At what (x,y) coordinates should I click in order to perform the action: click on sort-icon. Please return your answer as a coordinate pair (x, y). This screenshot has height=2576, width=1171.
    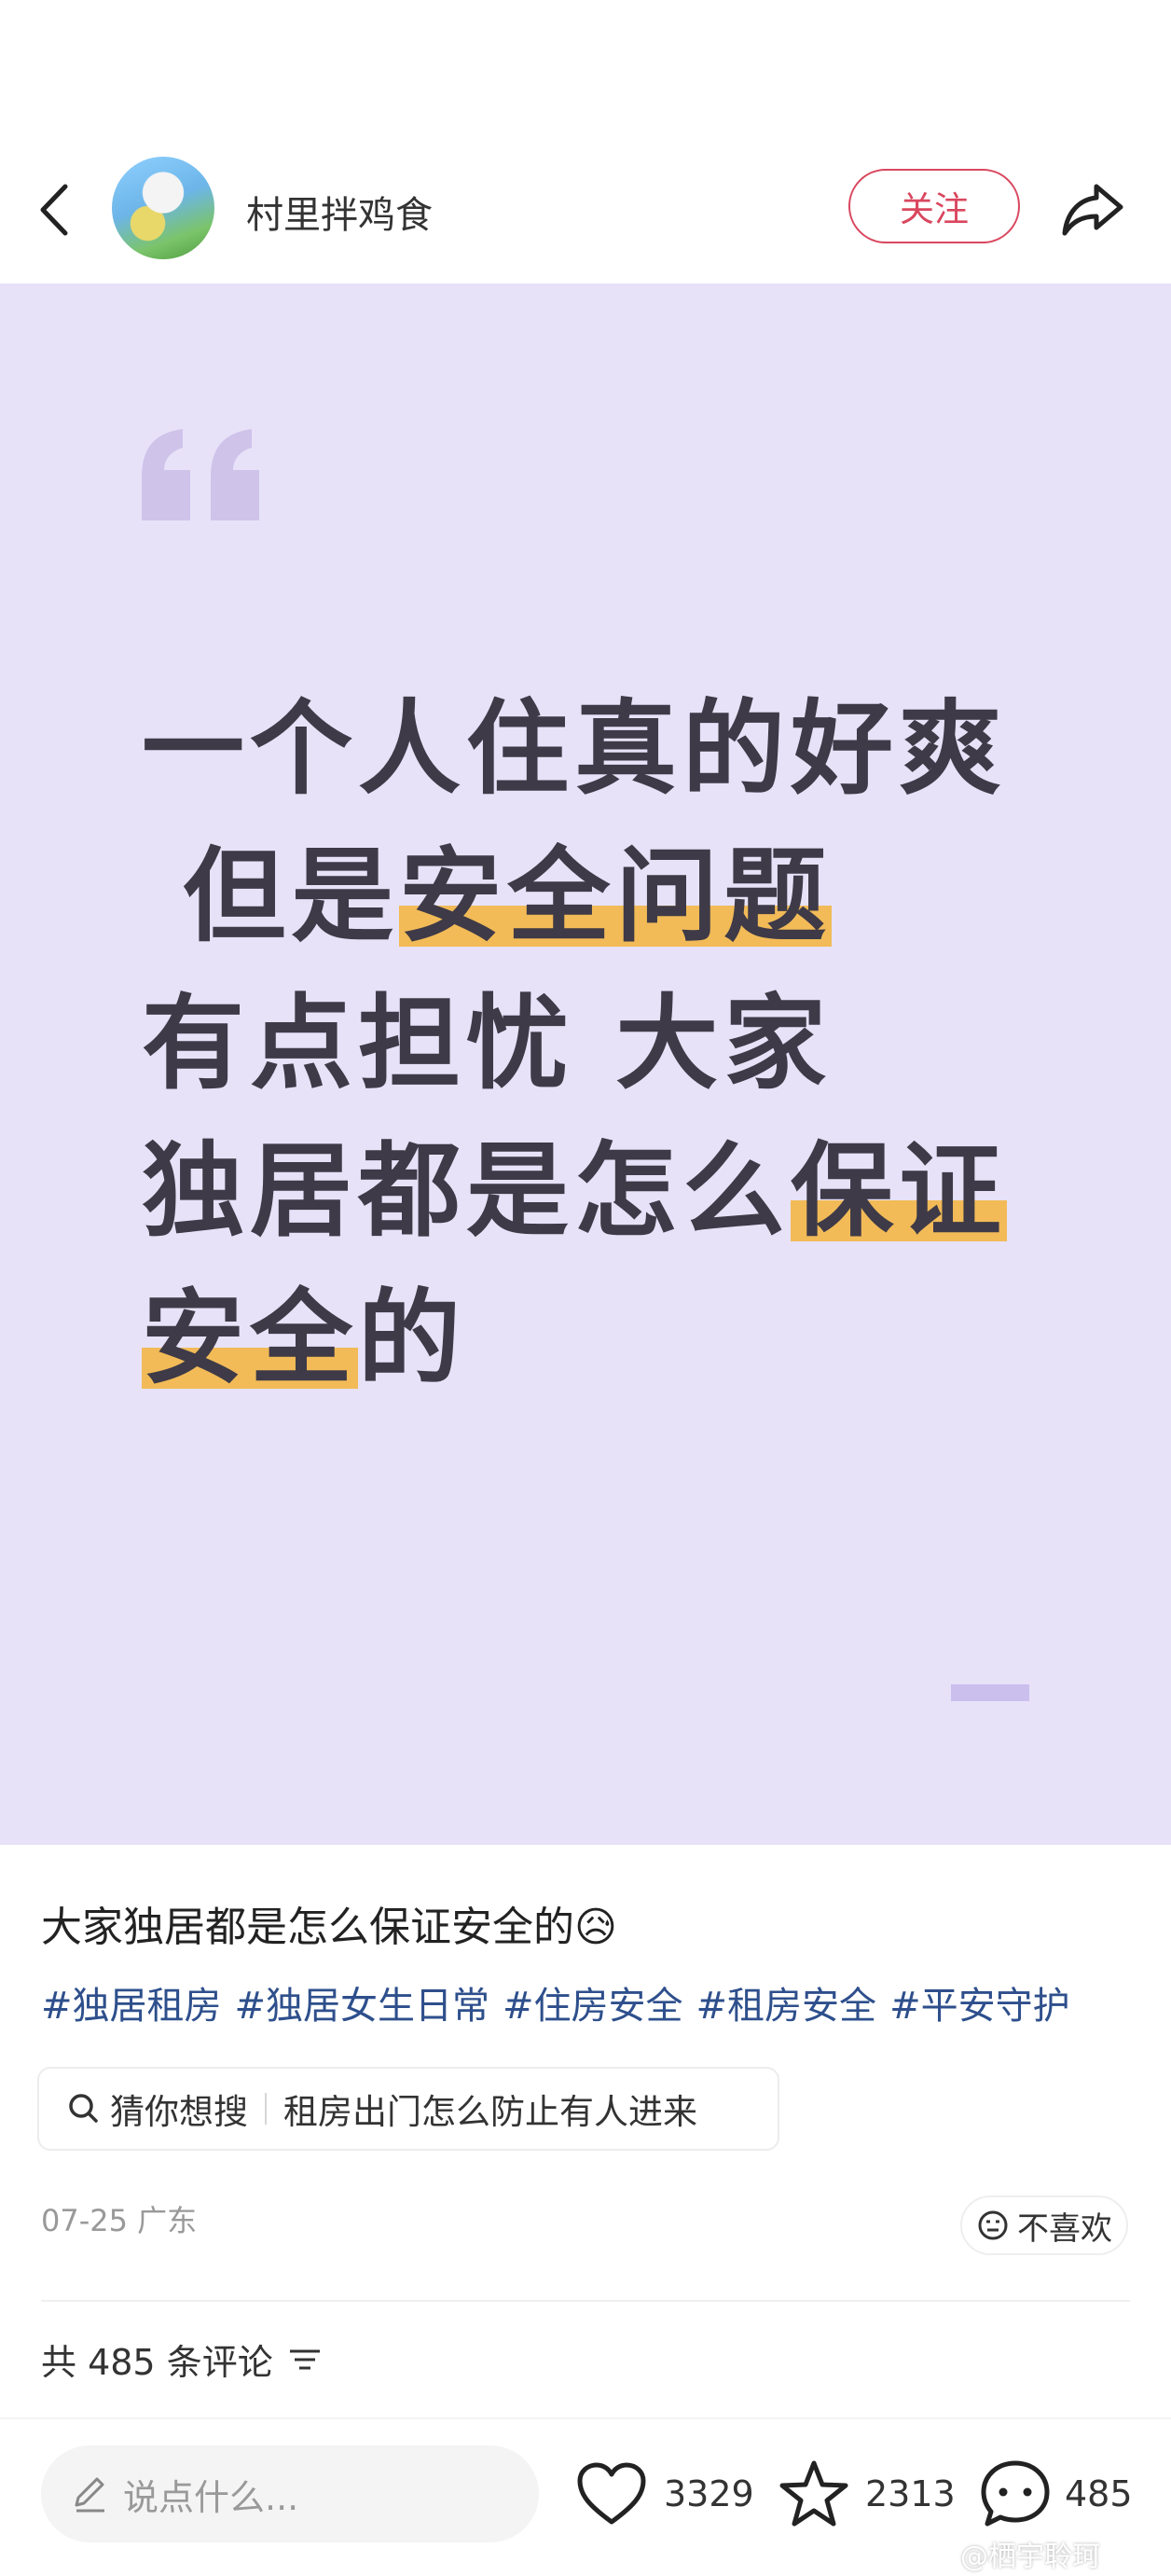
    Looking at the image, I should click on (305, 2360).